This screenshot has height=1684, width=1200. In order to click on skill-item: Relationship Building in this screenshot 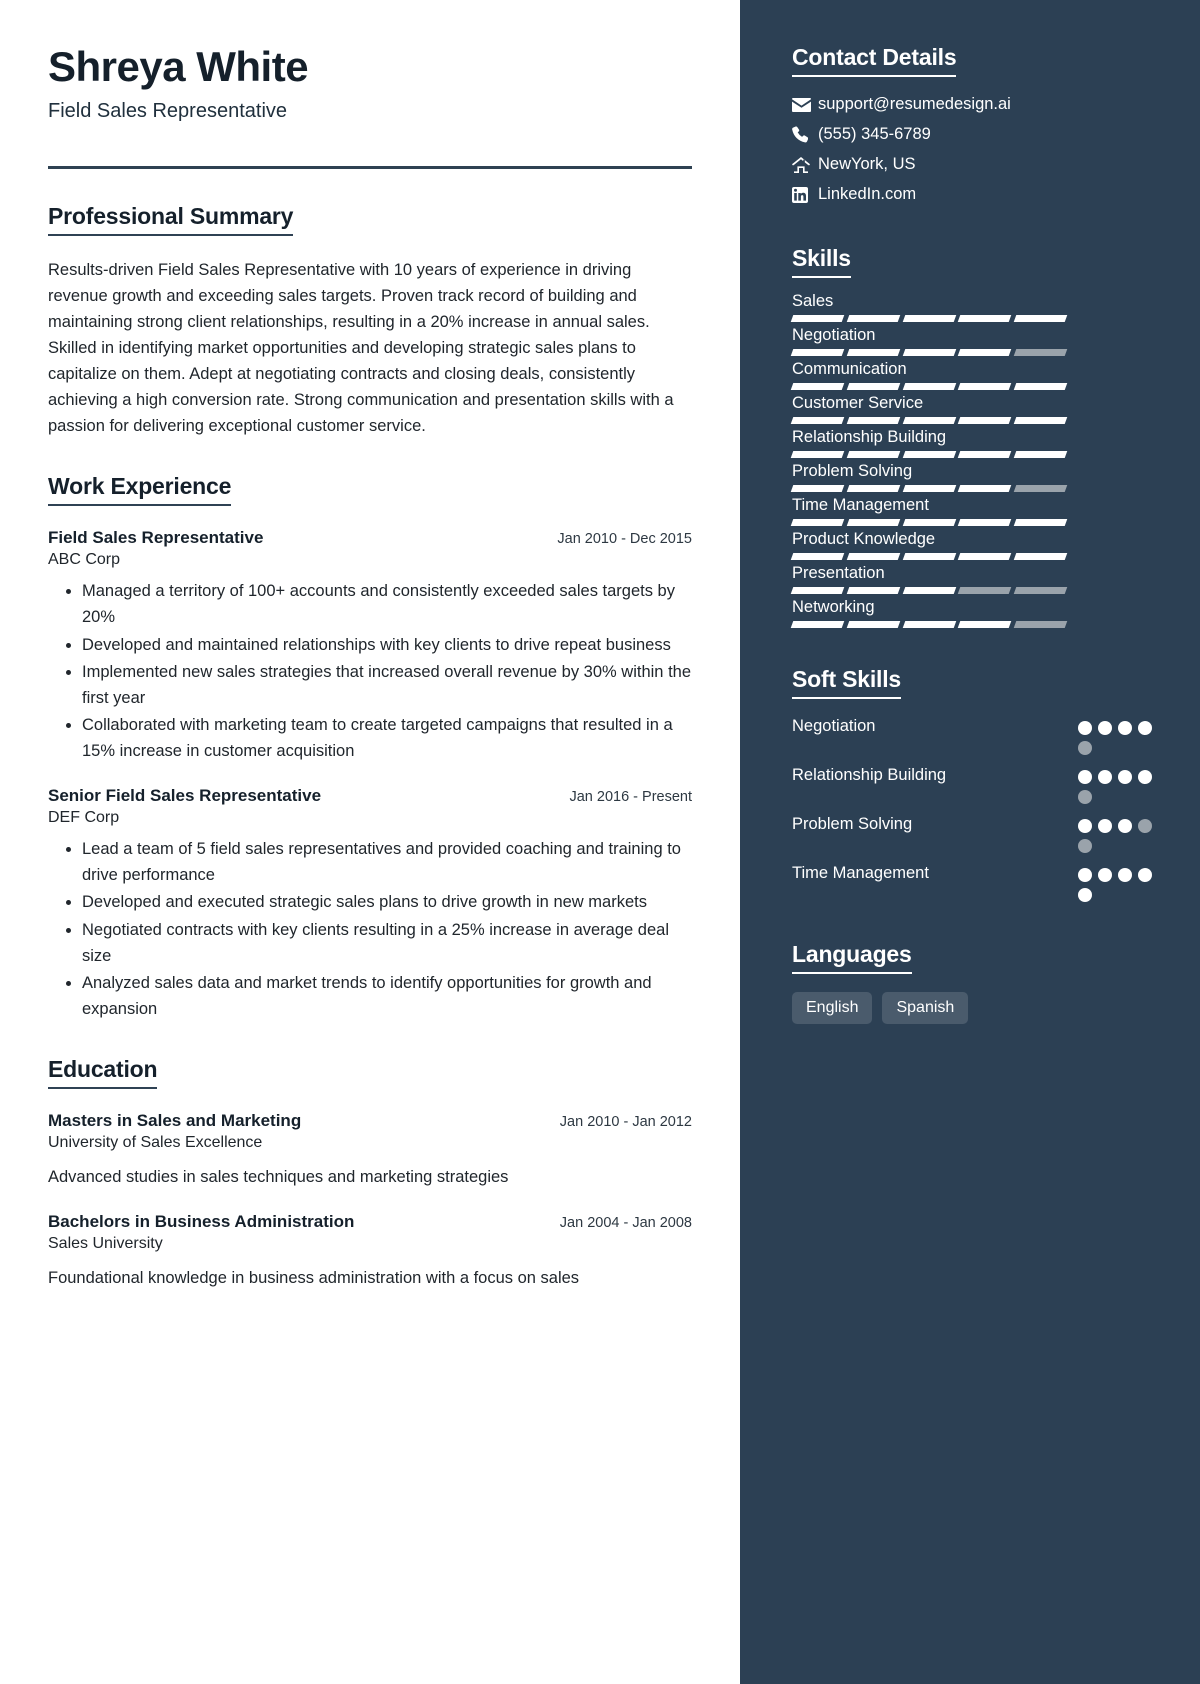, I will do `click(977, 443)`.